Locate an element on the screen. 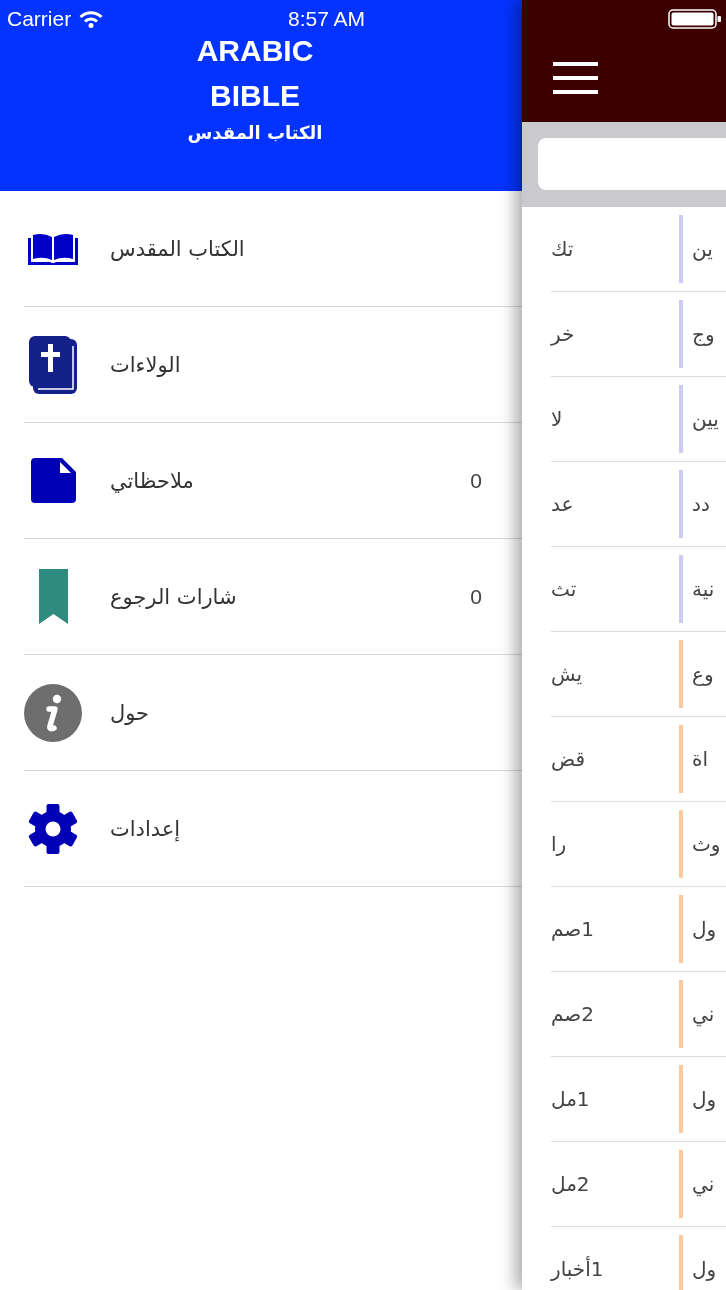 The image size is (726, 1290). book-abbreviation: قض is located at coordinates (568, 759).